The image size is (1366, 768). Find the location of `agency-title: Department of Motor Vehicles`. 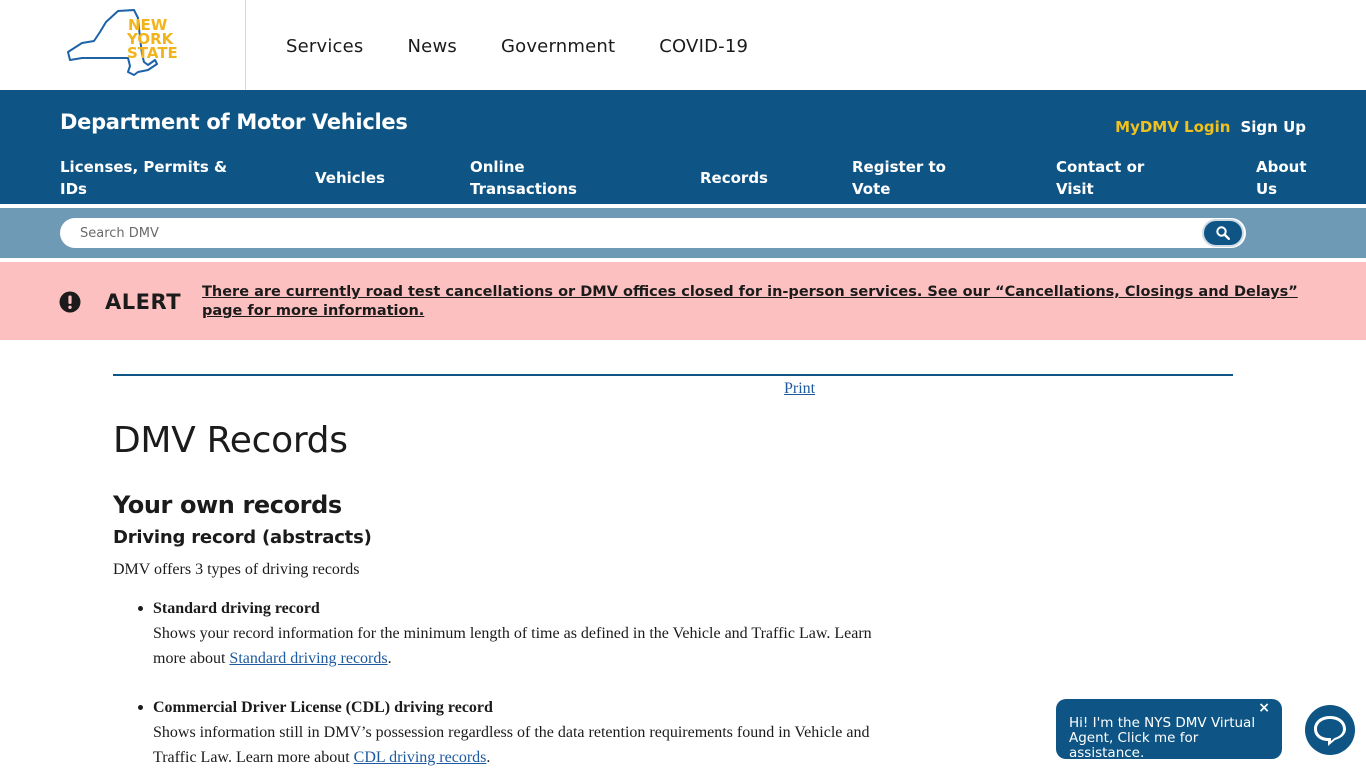

agency-title: Department of Motor Vehicles is located at coordinates (234, 122).